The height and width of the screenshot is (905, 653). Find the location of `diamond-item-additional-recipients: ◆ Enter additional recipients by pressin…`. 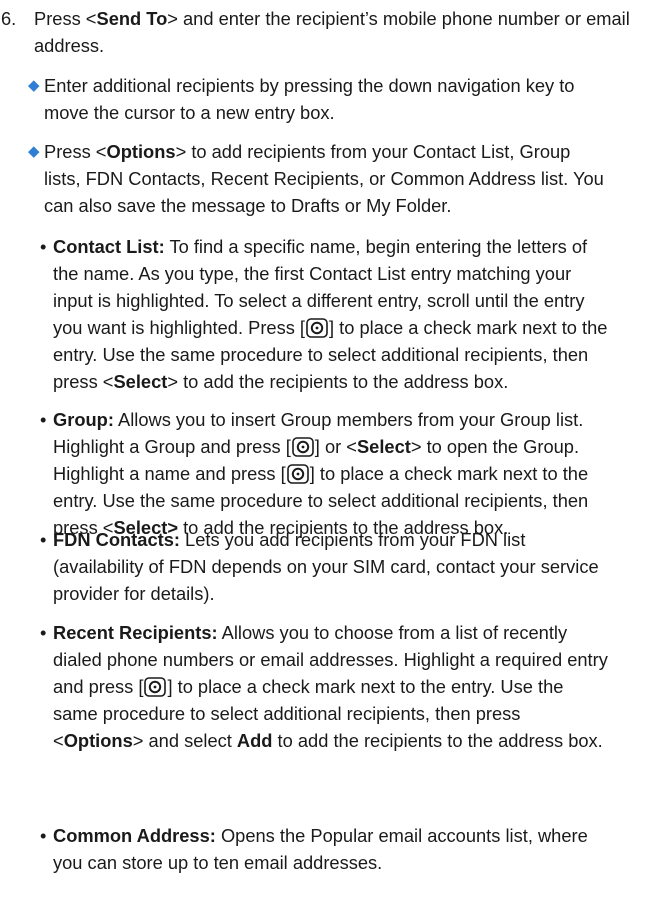

diamond-item-additional-recipients: ◆ Enter additional recipients by pressin… is located at coordinates (316, 99).